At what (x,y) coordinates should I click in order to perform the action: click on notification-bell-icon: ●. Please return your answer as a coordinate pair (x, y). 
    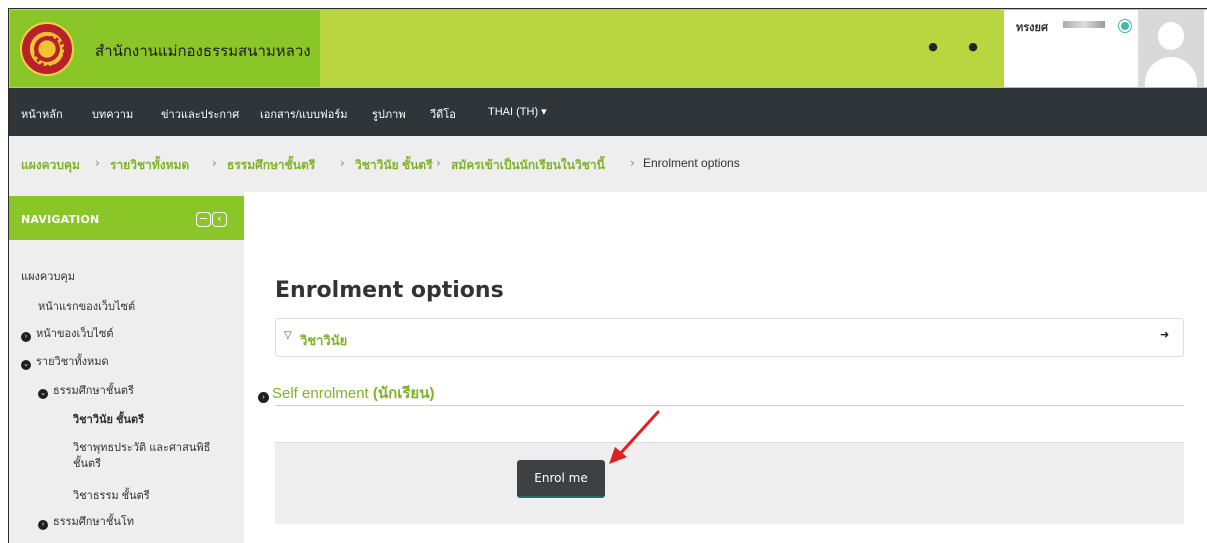
    Looking at the image, I should click on (933, 47).